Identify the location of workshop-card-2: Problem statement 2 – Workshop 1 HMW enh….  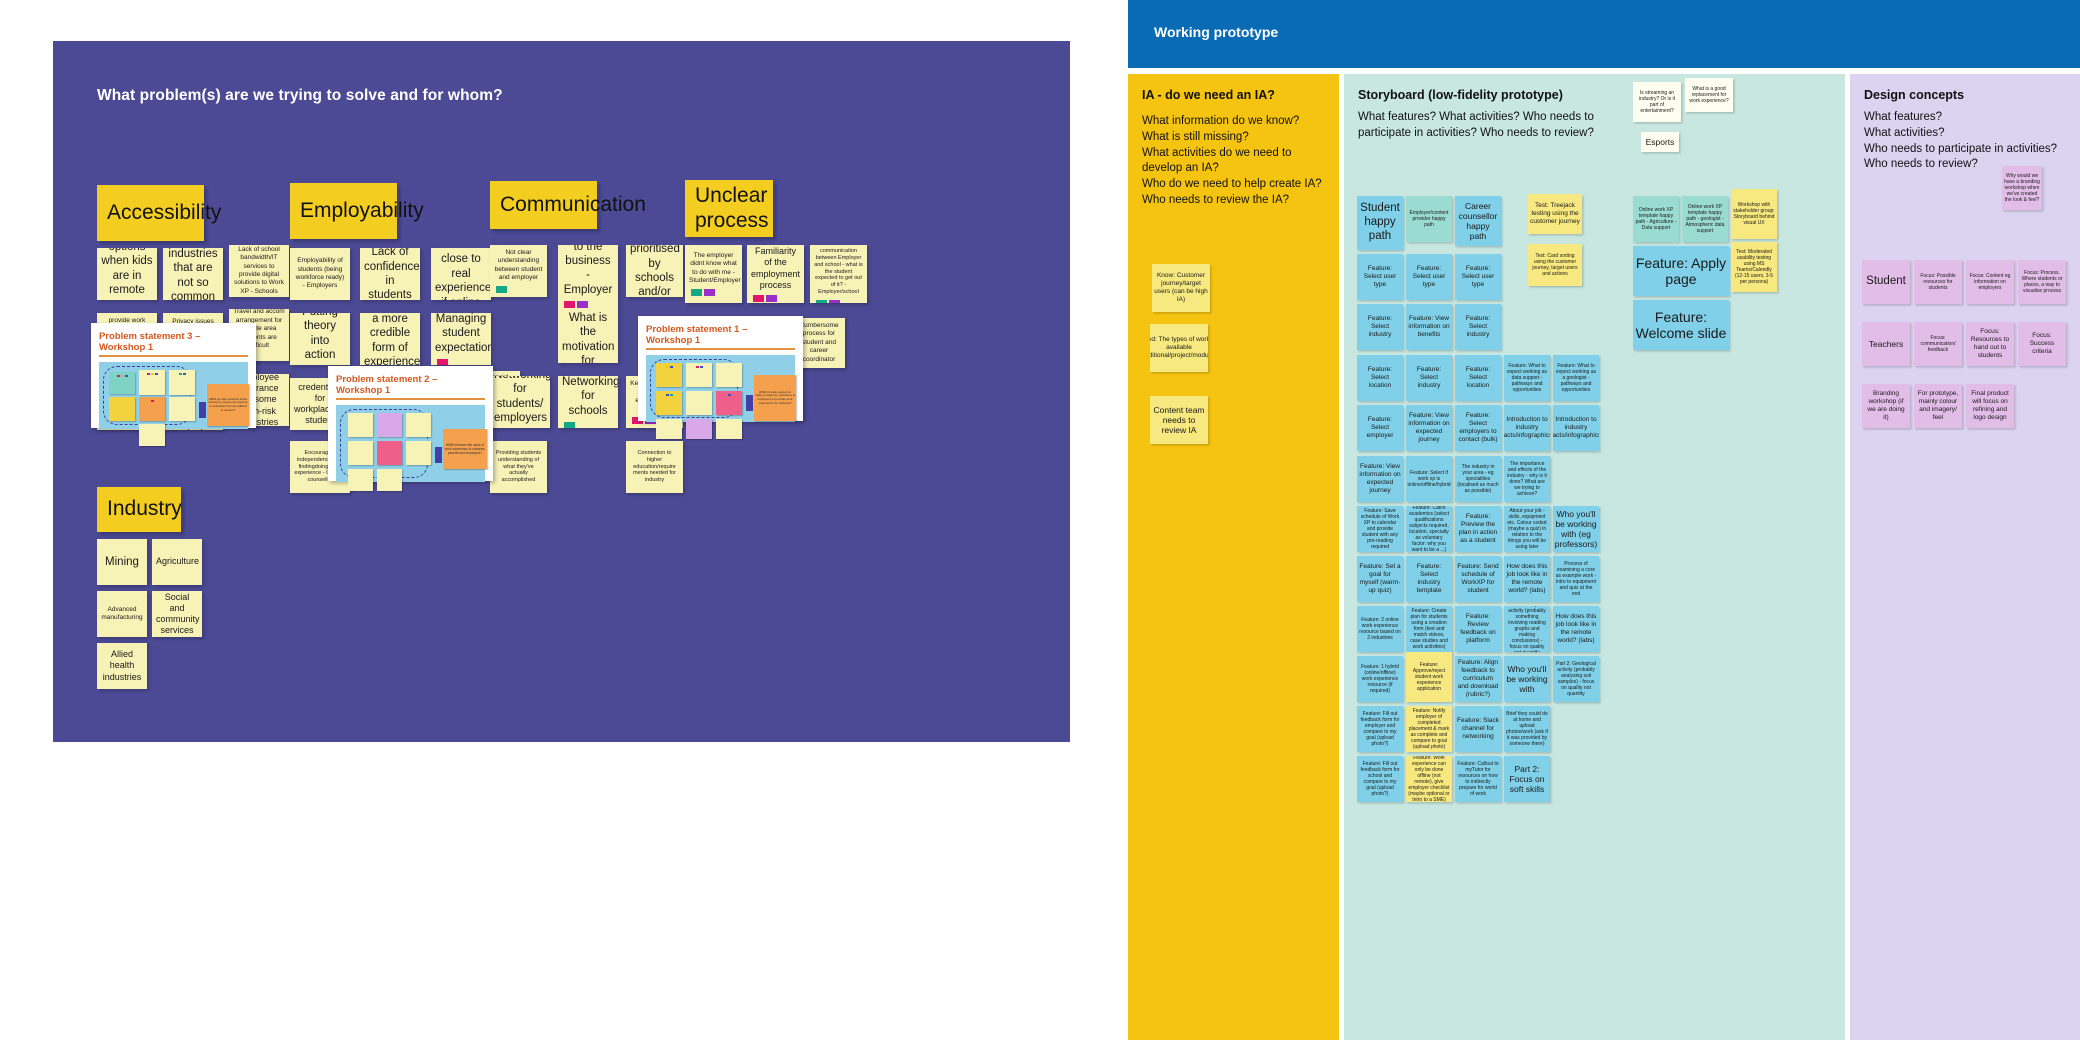
(410, 428).